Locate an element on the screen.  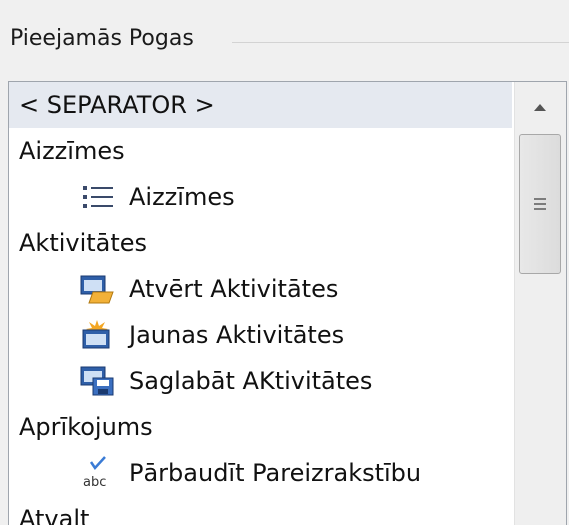
group-title: Pieejamās Pogas is located at coordinates (105, 38).